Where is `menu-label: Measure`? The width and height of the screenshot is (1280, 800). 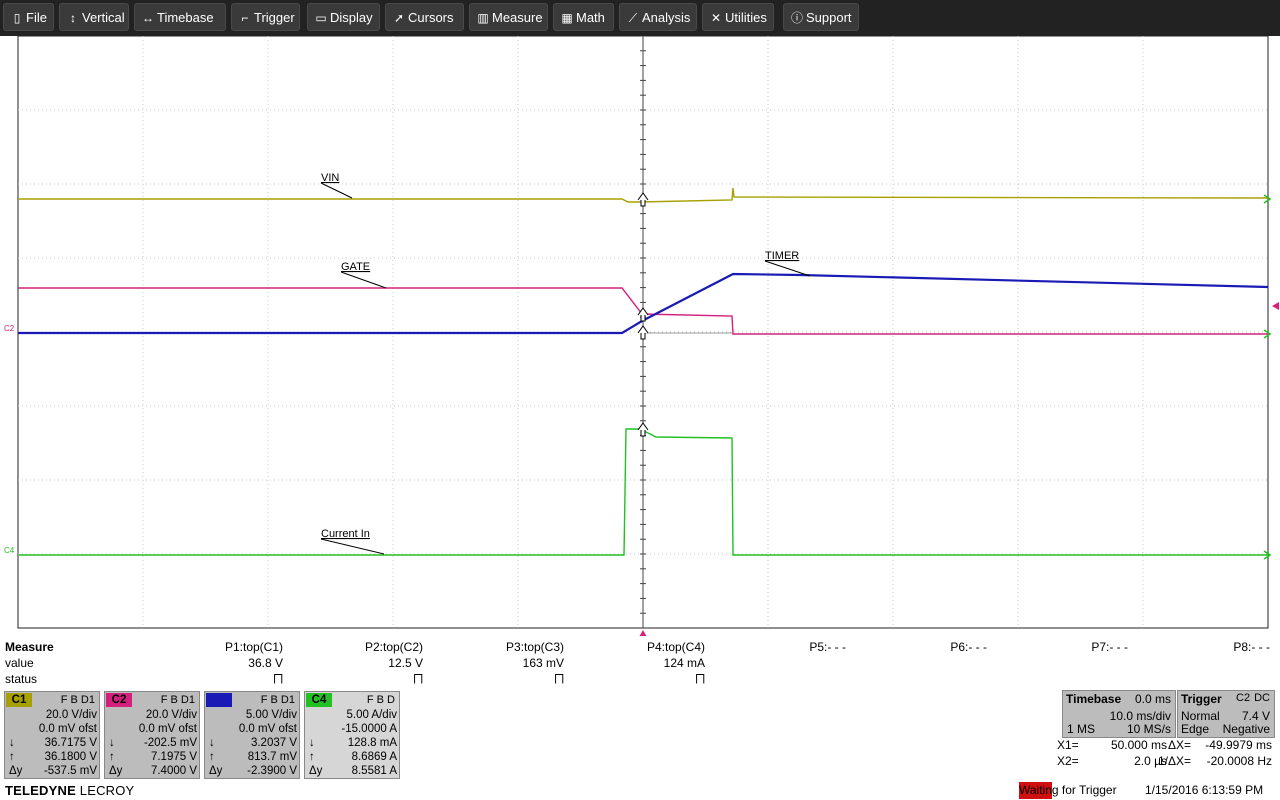 menu-label: Measure is located at coordinates (517, 17).